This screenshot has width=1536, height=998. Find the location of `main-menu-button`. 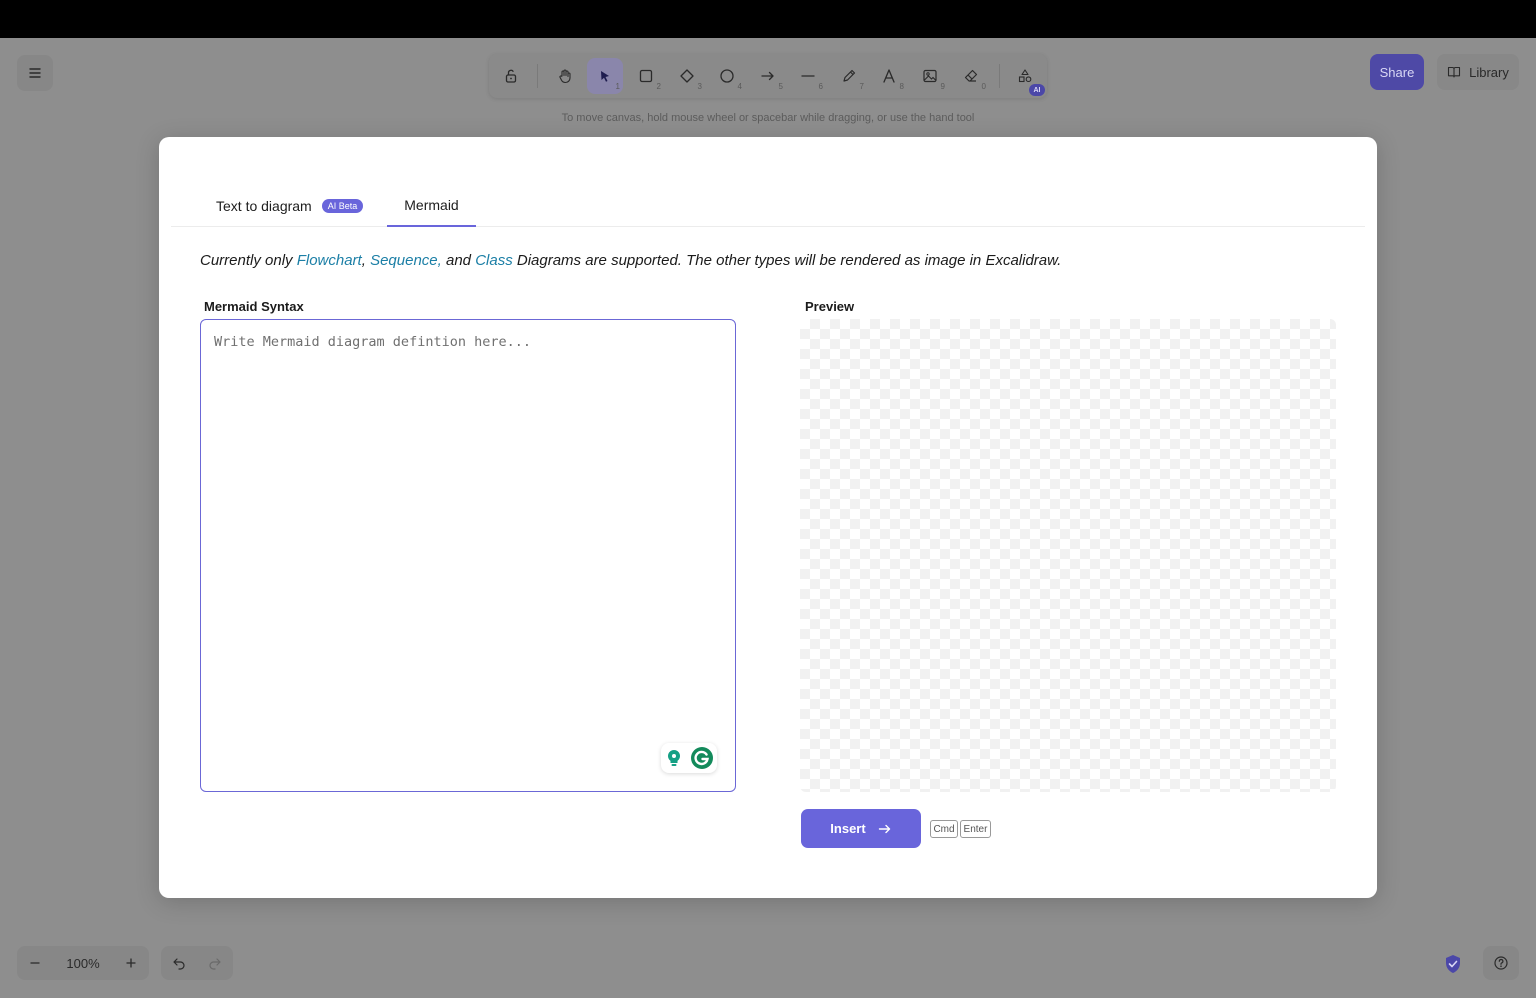

main-menu-button is located at coordinates (35, 73).